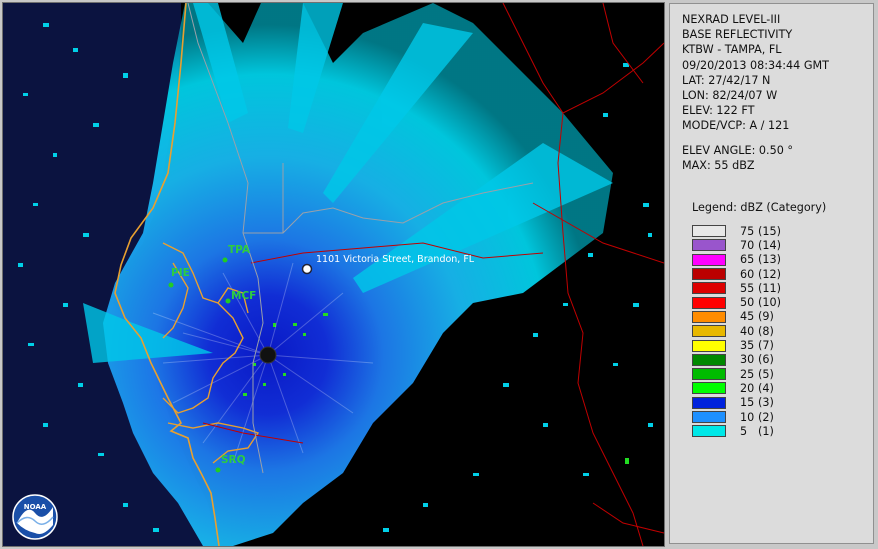  What do you see at coordinates (739, 431) in the screenshot?
I see `legend-row: 5 (1)` at bounding box center [739, 431].